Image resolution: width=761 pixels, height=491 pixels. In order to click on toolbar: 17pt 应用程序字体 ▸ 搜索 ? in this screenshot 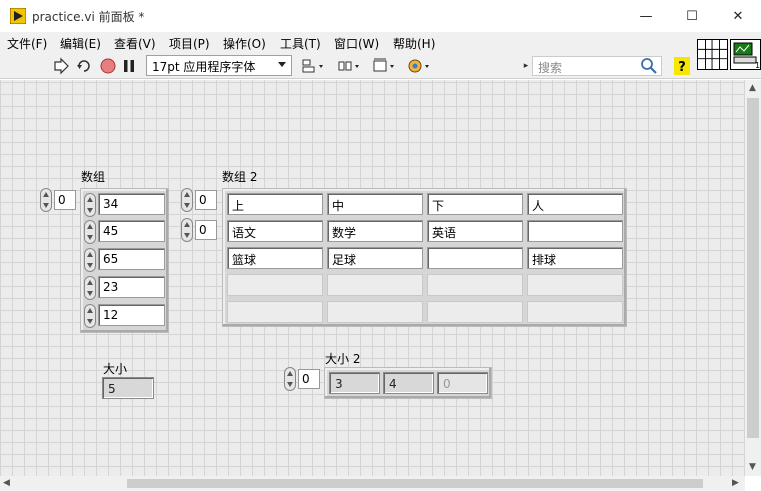, I will do `click(380, 66)`.